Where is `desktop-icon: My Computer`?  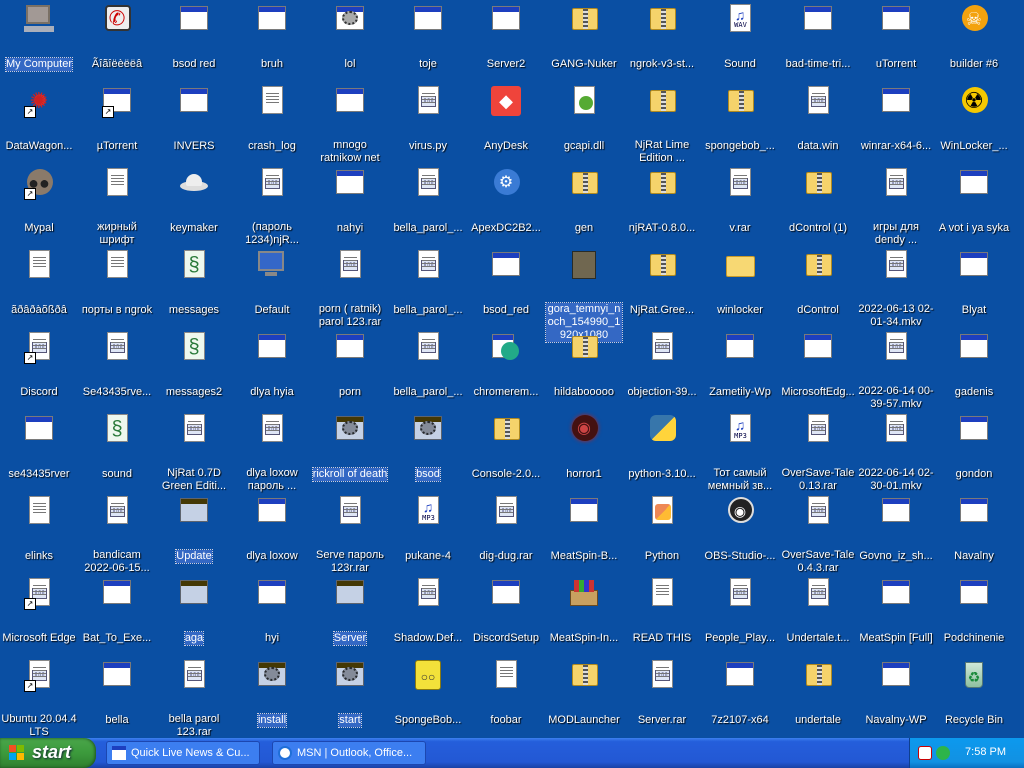 desktop-icon: My Computer is located at coordinates (39, 37).